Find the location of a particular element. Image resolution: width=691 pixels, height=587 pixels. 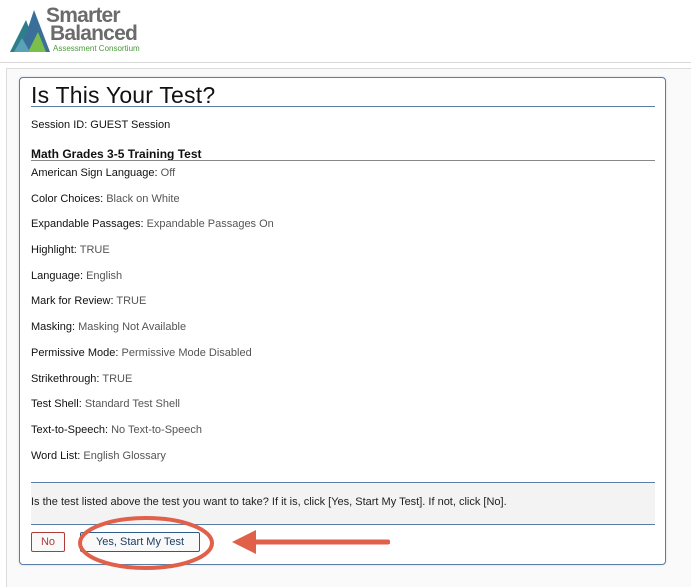

page-header: Smarter Balanced Assessment Consortium is located at coordinates (345, 31).